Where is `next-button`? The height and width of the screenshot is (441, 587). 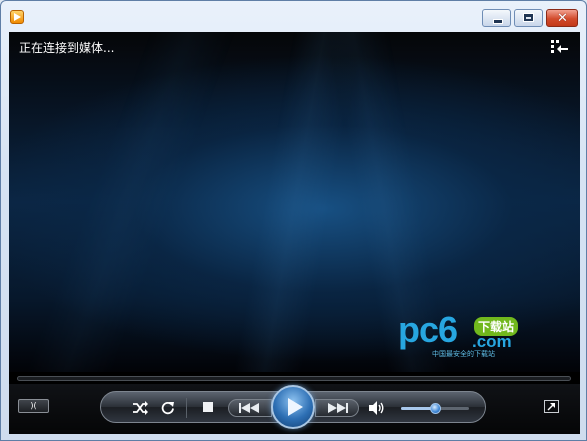
next-button is located at coordinates (337, 408).